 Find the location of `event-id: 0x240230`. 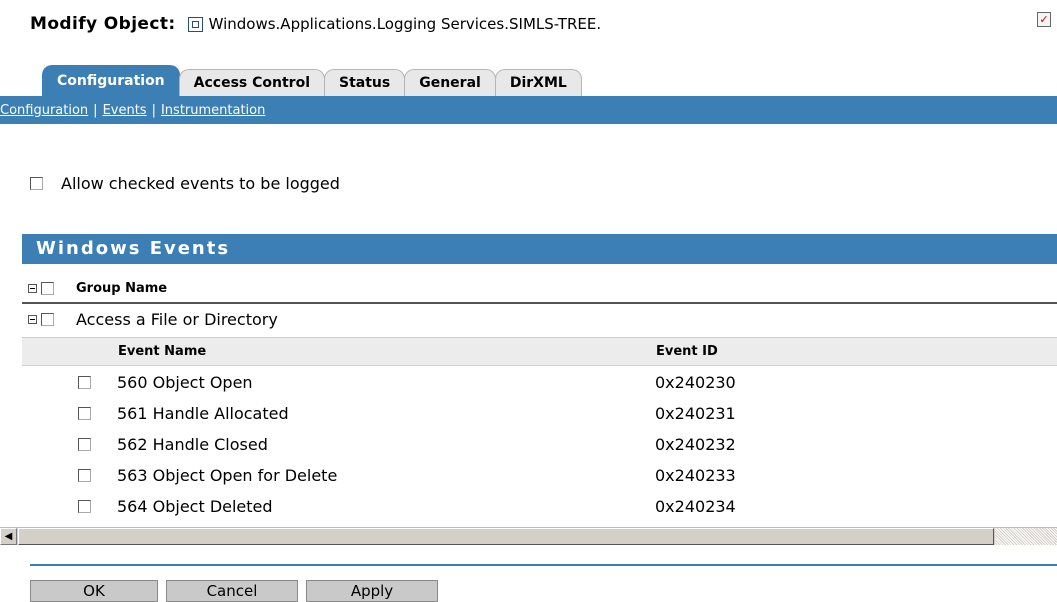

event-id: 0x240230 is located at coordinates (695, 382).